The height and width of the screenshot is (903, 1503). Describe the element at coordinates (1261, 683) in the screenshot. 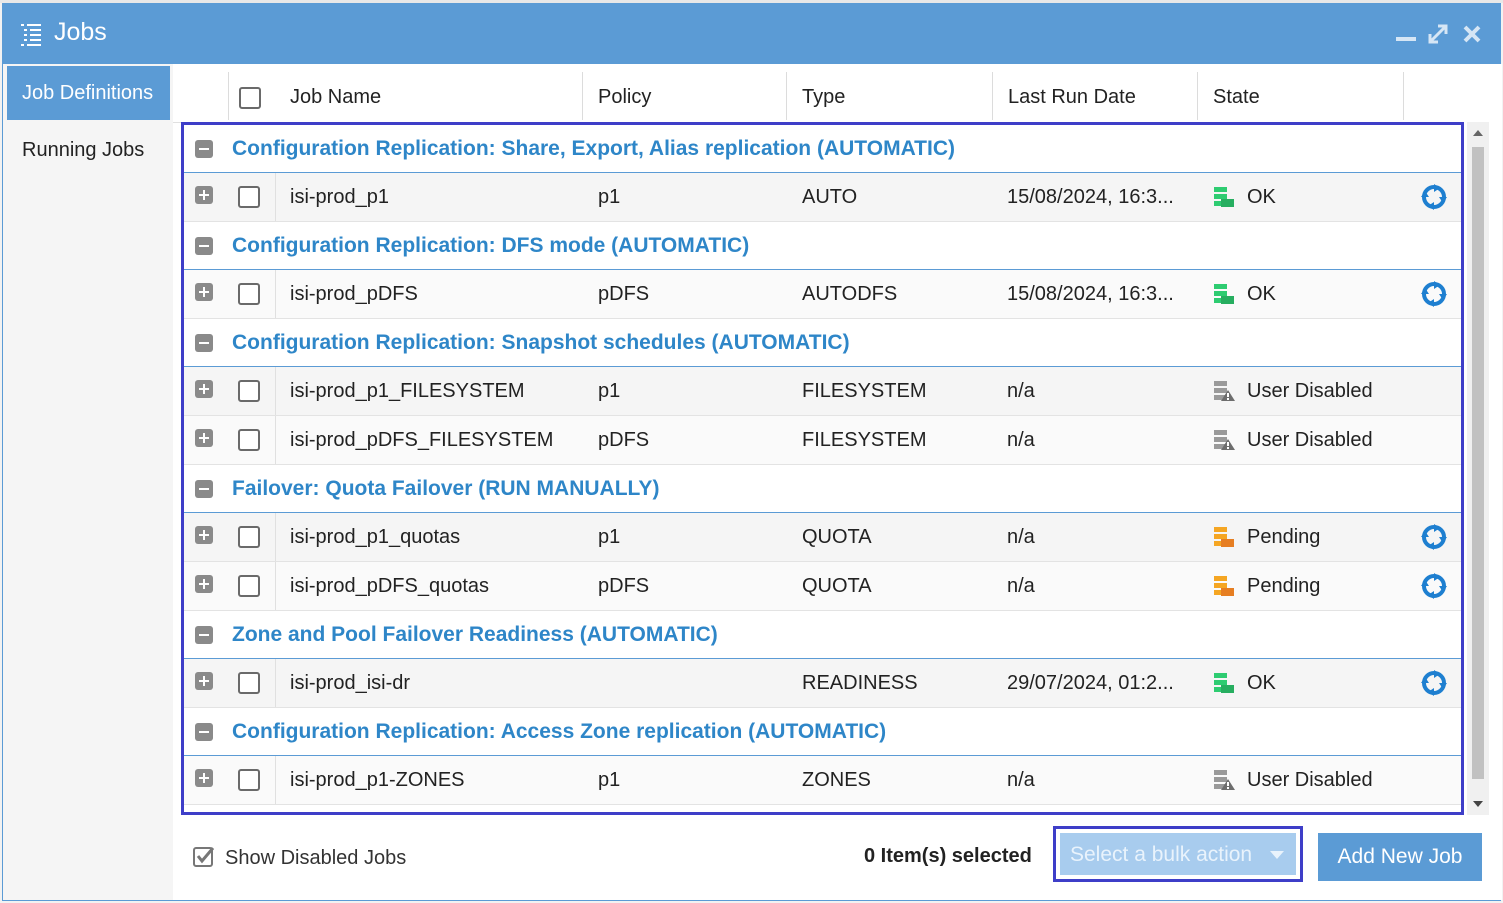

I see `state-cell: OK` at that location.